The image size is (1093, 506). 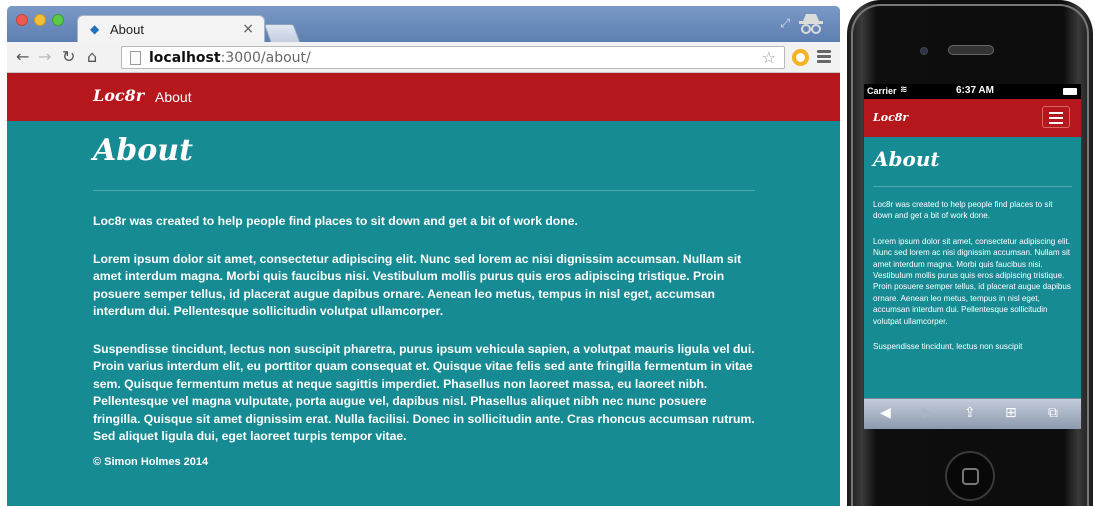 I want to click on home-square-icon, so click(x=970, y=476).